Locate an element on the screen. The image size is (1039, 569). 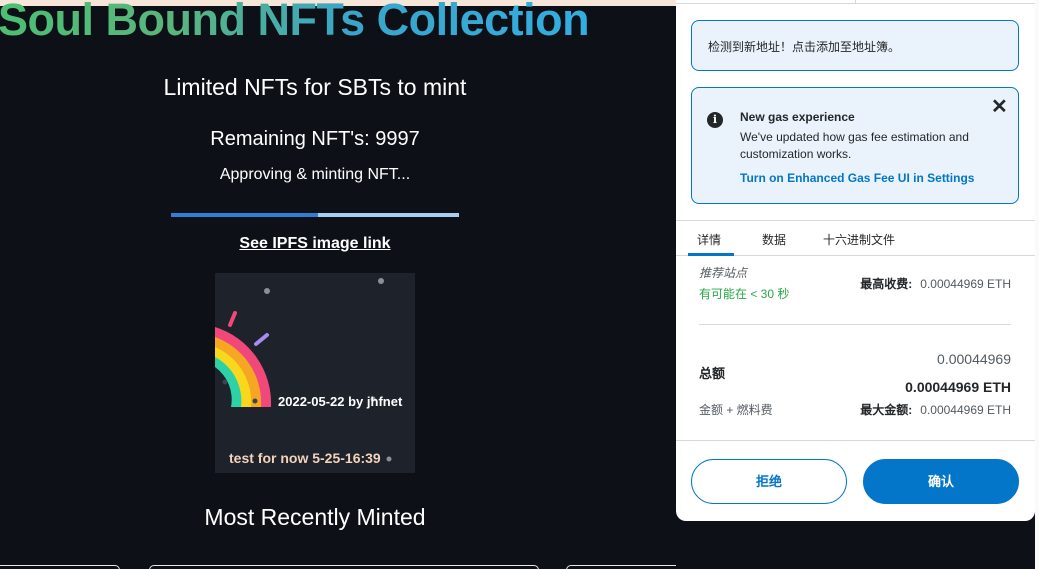
max-amount-value: 0.00044969 ETH is located at coordinates (965, 410).